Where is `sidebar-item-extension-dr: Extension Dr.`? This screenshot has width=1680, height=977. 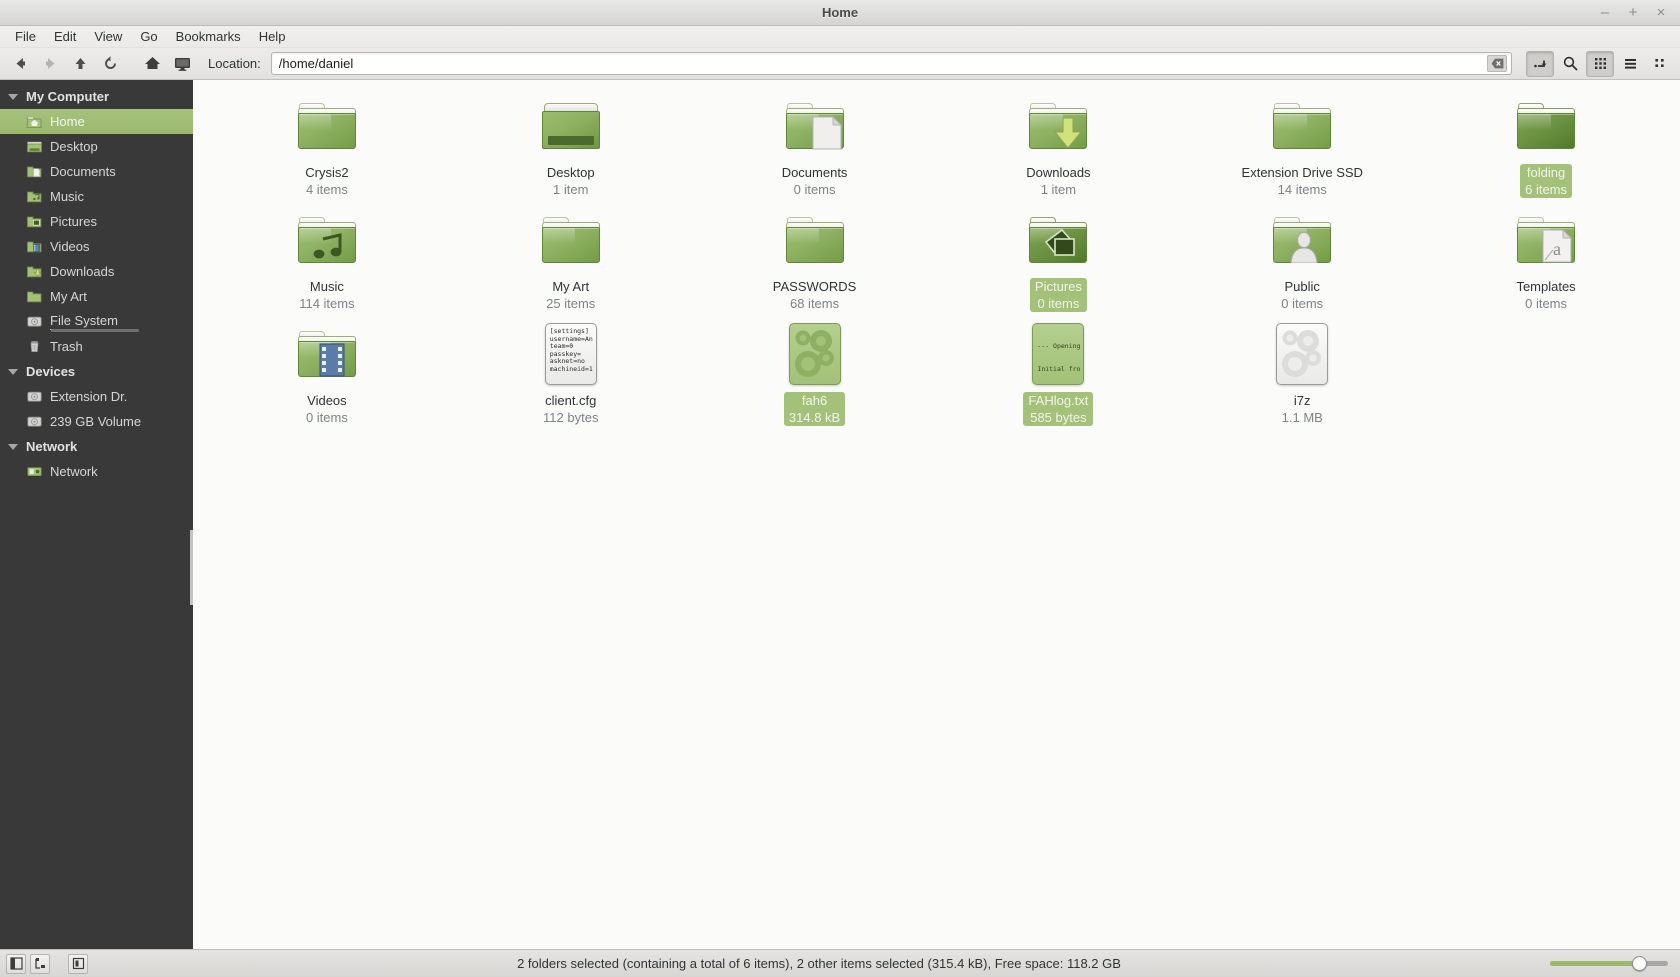
sidebar-item-extension-dr: Extension Dr. is located at coordinates (96, 396).